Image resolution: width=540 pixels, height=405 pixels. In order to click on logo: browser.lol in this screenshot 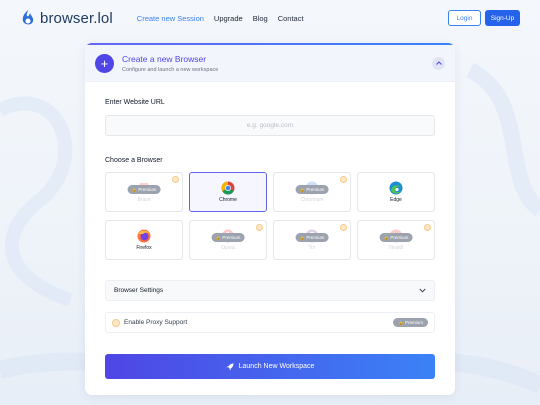, I will do `click(66, 18)`.